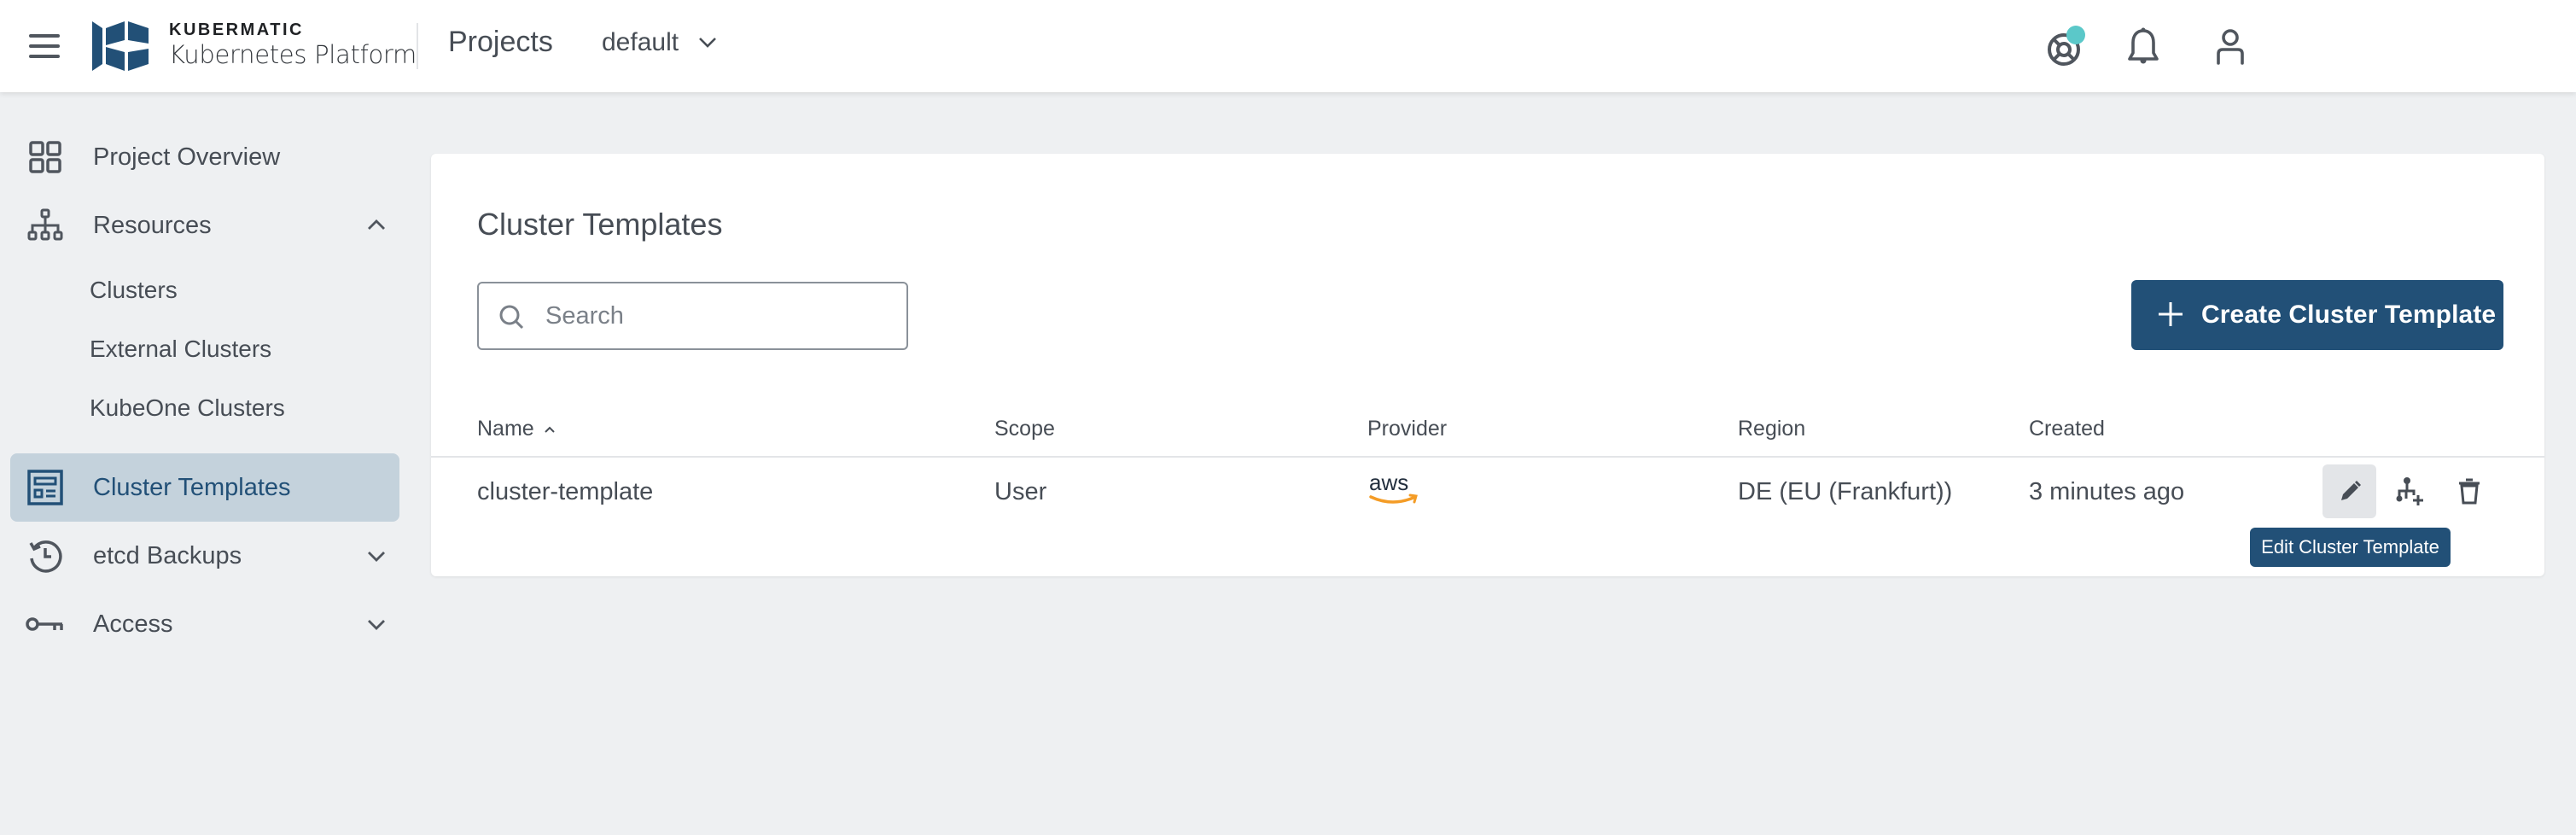 This screenshot has width=2576, height=835. What do you see at coordinates (500, 43) in the screenshot?
I see `projects-link: Projects` at bounding box center [500, 43].